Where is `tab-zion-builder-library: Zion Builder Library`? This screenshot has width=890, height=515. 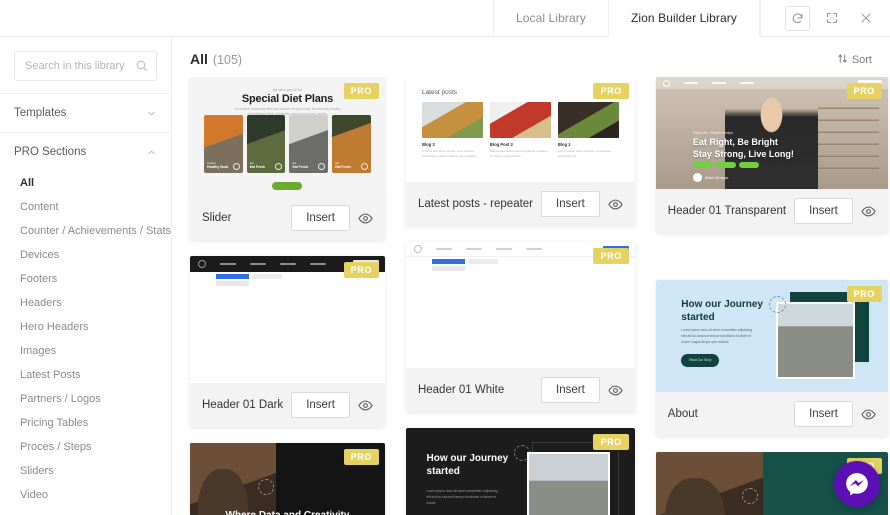
tab-zion-builder-library: Zion Builder Library is located at coordinates (684, 18).